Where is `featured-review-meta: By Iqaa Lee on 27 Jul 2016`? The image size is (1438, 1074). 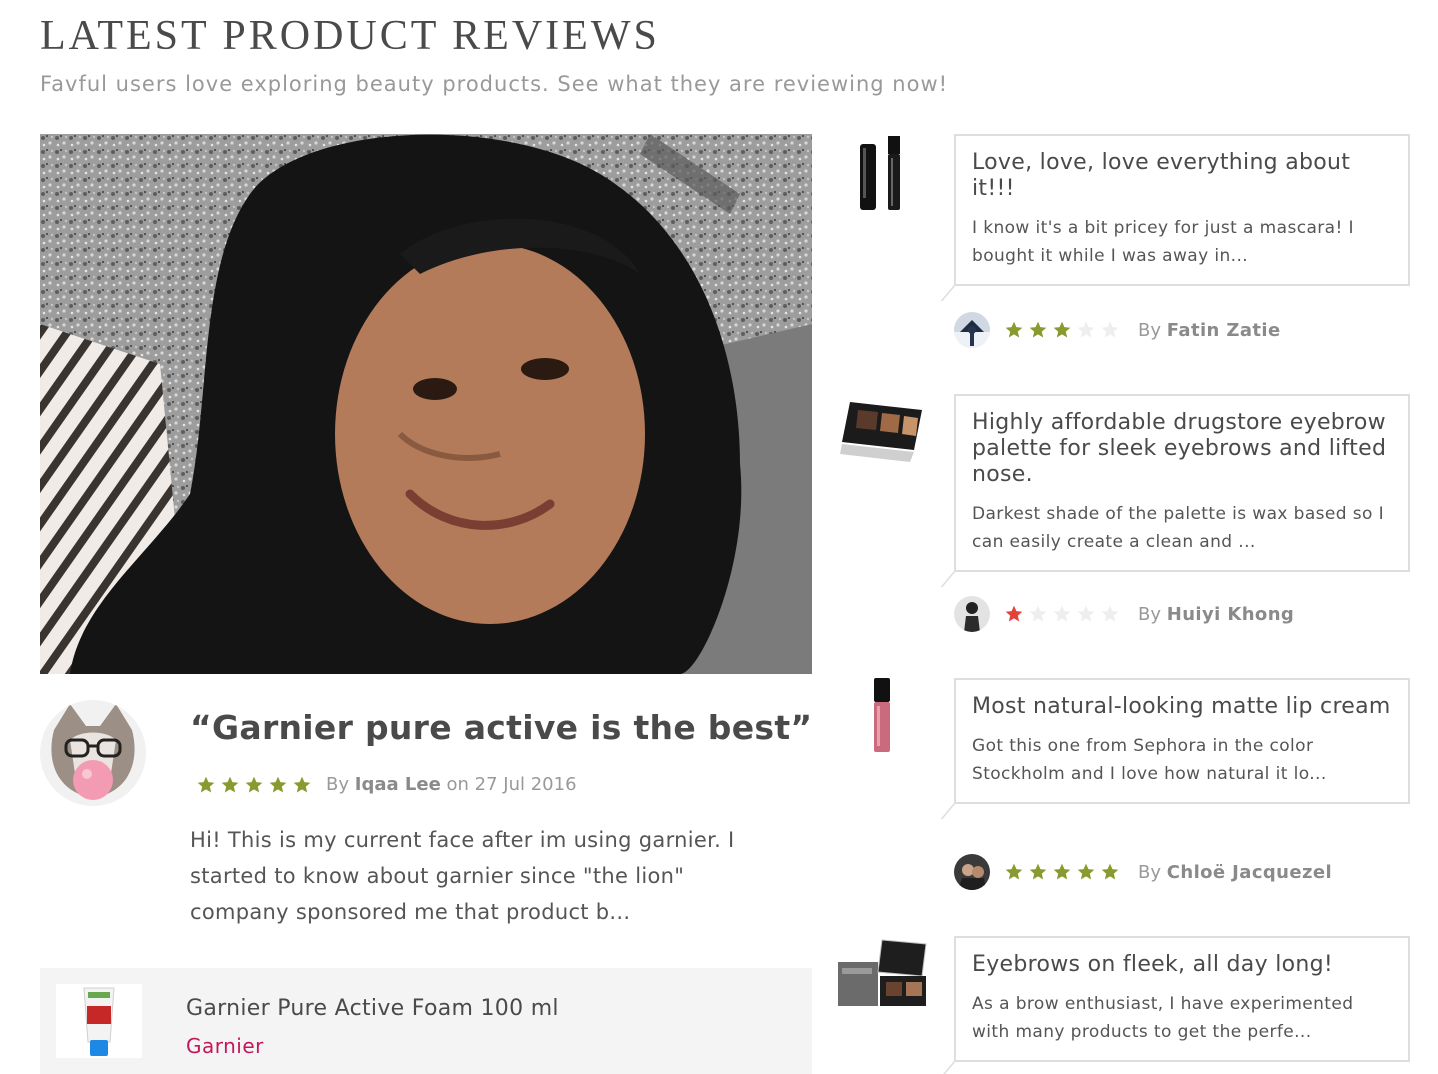
featured-review-meta: By Iqaa Lee on 27 Jul 2016 is located at coordinates (386, 784).